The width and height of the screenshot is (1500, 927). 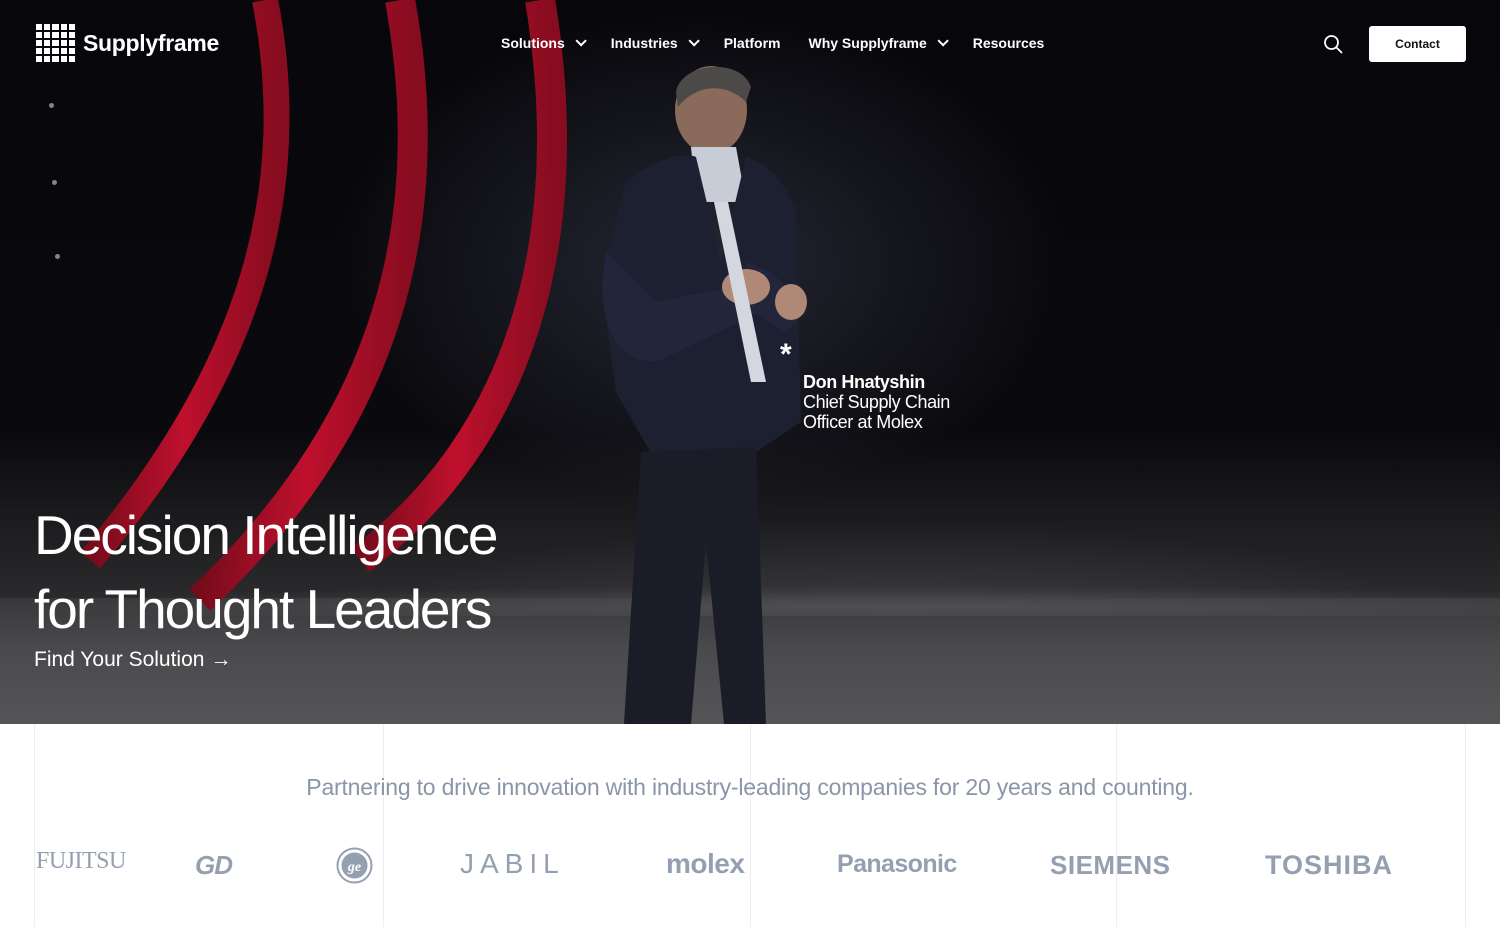 I want to click on nav-item-industries: Industries, so click(x=655, y=43).